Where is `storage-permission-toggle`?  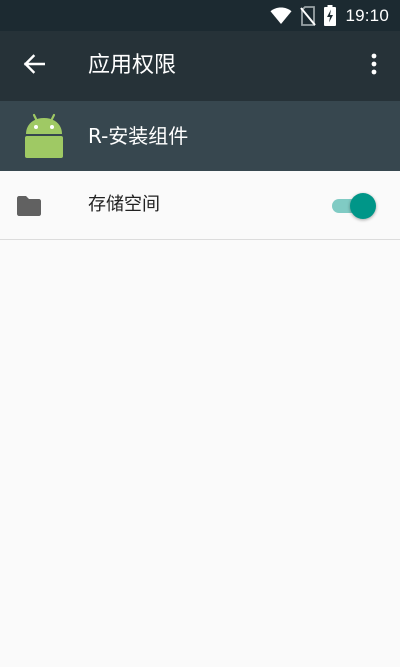
storage-permission-toggle is located at coordinates (353, 206).